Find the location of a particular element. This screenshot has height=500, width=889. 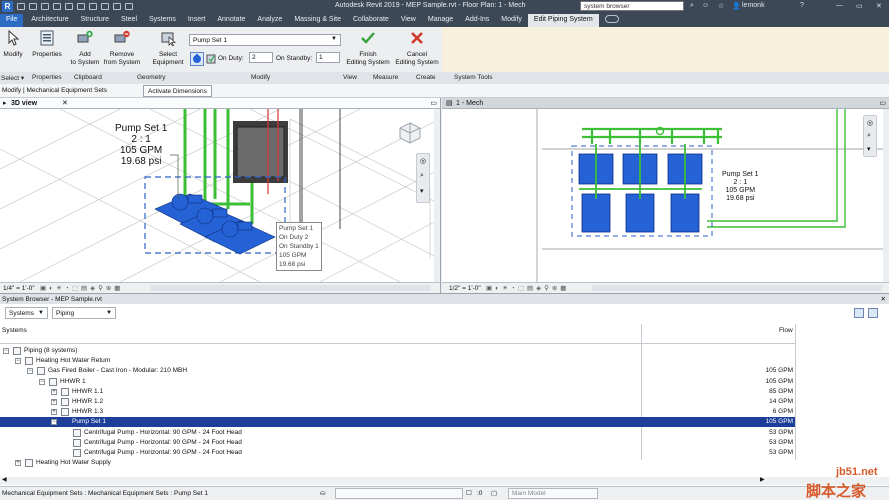

open-icon is located at coordinates (21, 6).